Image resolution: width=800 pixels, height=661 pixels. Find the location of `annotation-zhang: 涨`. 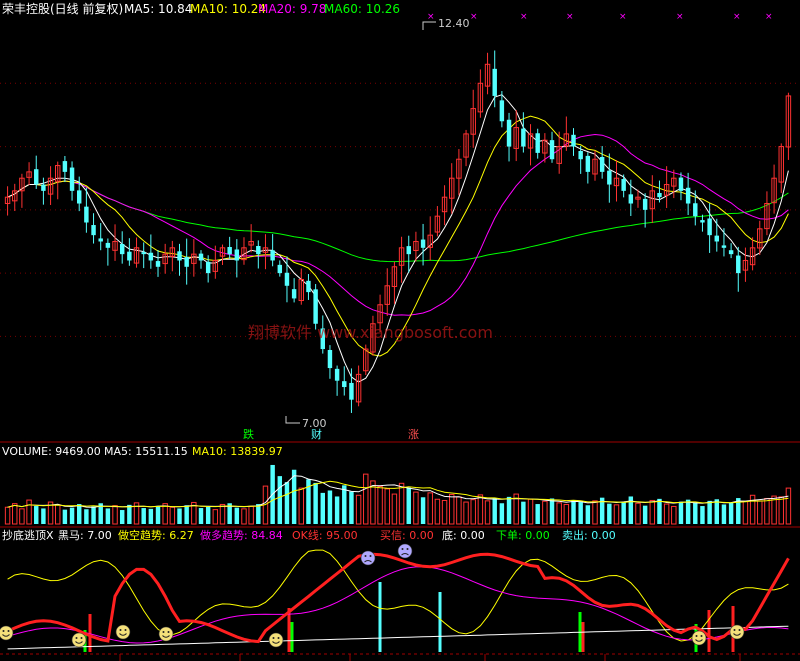

annotation-zhang: 涨 is located at coordinates (413, 434).